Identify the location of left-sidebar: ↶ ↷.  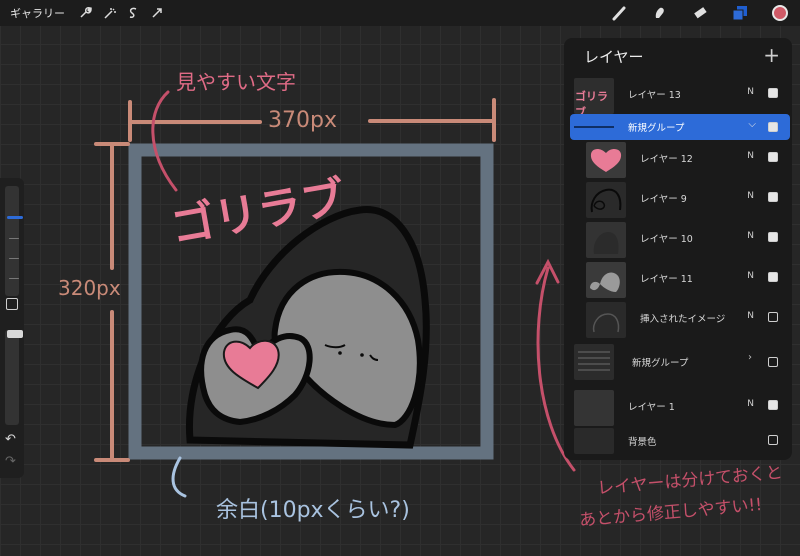
(12, 328).